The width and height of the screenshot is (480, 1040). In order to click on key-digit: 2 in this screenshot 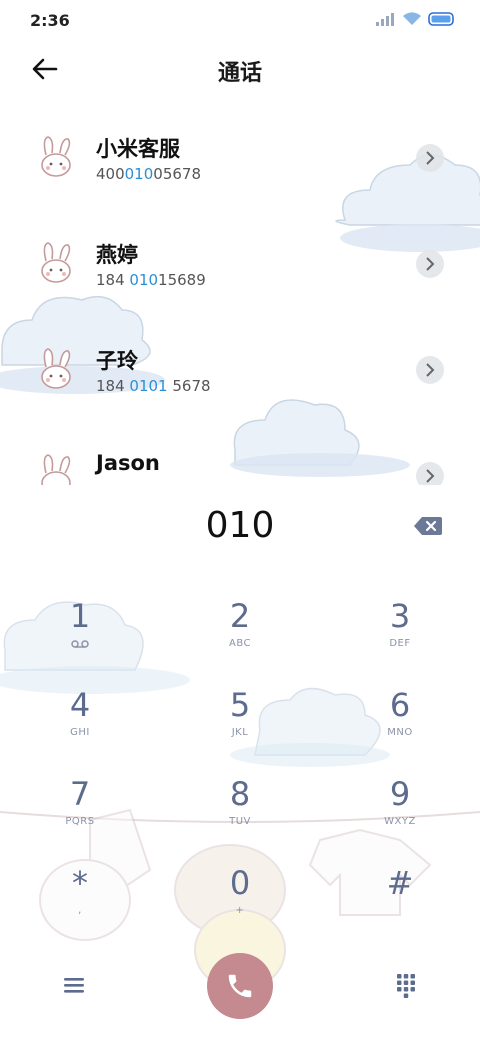, I will do `click(240, 616)`.